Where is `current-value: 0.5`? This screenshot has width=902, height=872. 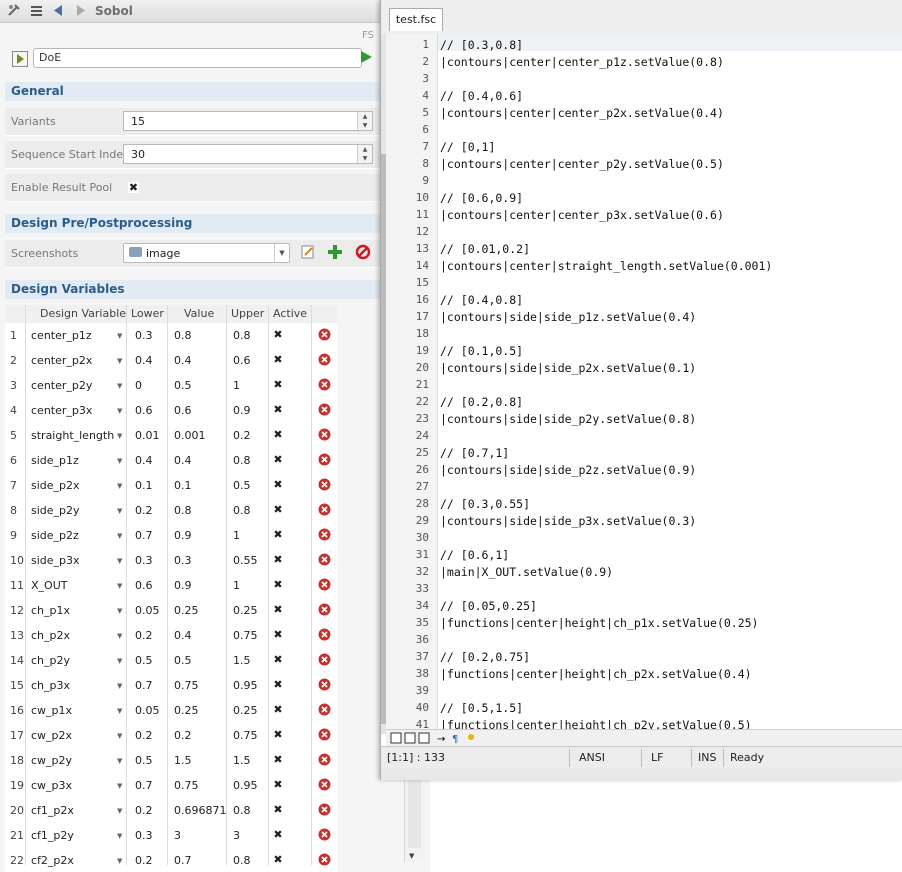 current-value: 0.5 is located at coordinates (183, 660).